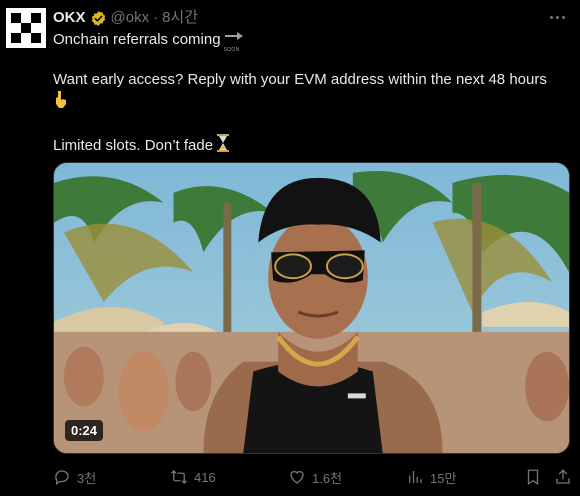 The image size is (580, 496). I want to click on reply-count: 3천, so click(87, 478).